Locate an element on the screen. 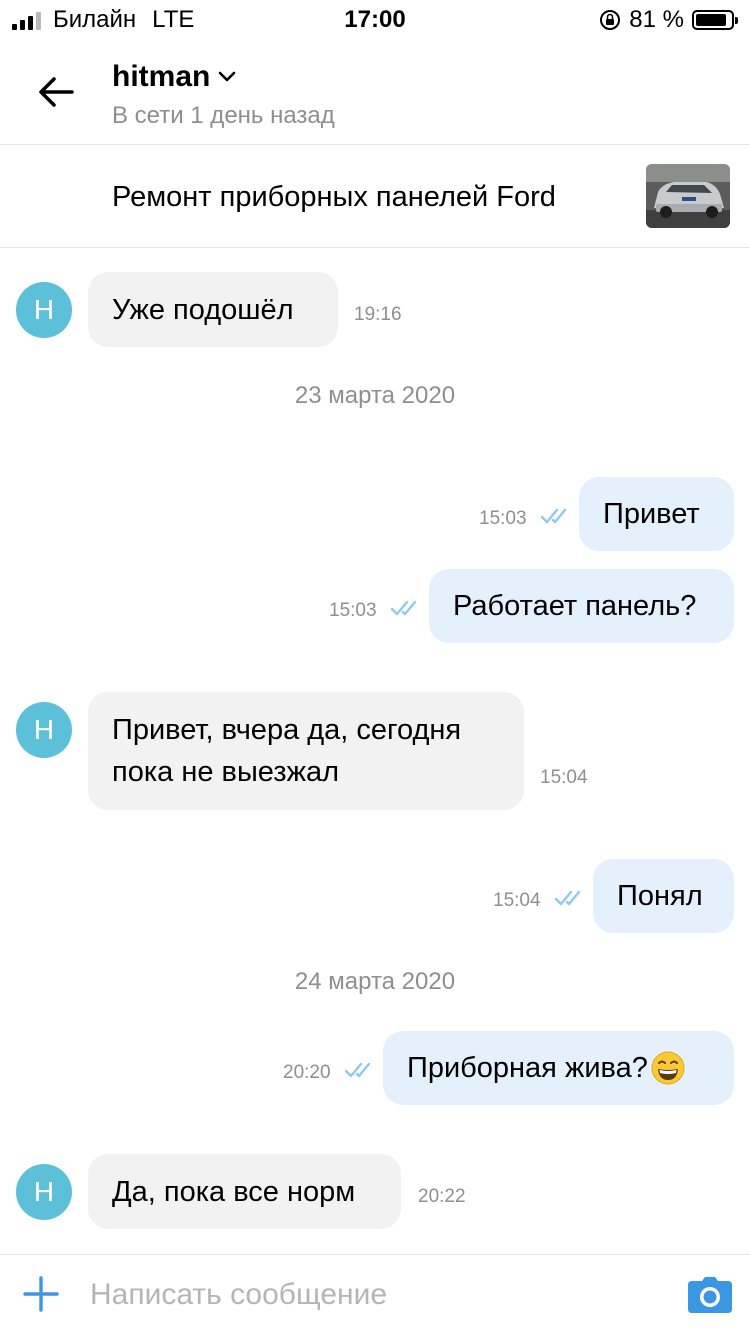 This screenshot has height=1335, width=750. message-time: 19:16 is located at coordinates (378, 314).